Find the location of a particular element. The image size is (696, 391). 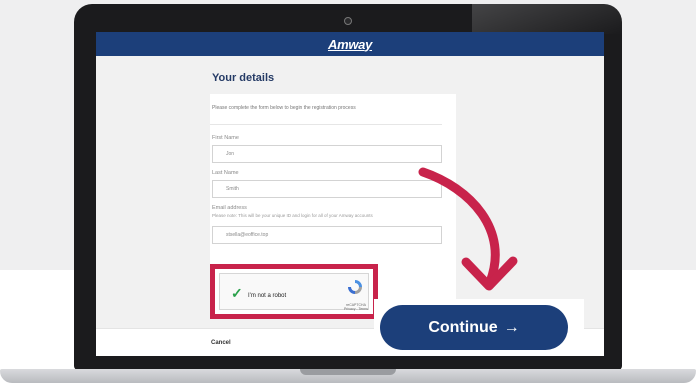

recaptcha-brand: reCAPTCHA Privacy - Terms is located at coordinates (356, 307).